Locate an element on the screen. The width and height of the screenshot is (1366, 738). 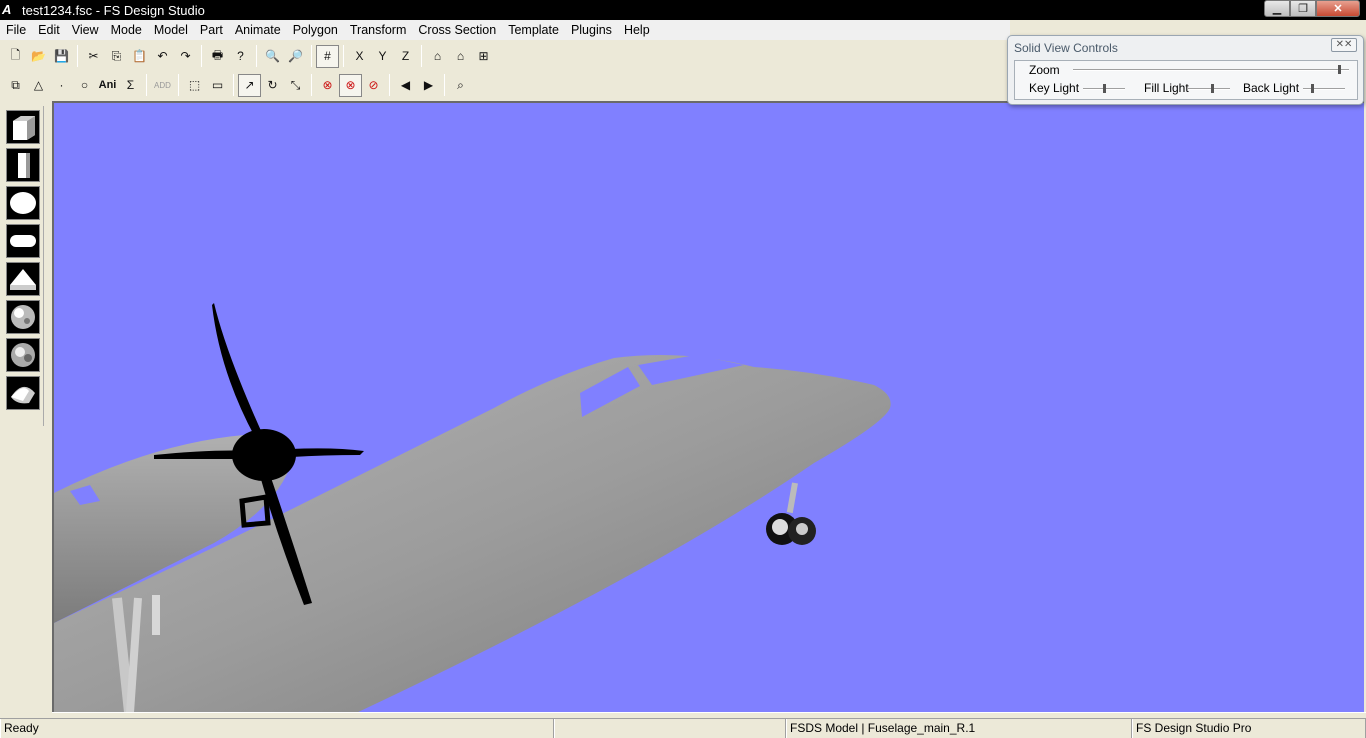
capsule-shape-icon is located at coordinates (23, 241).